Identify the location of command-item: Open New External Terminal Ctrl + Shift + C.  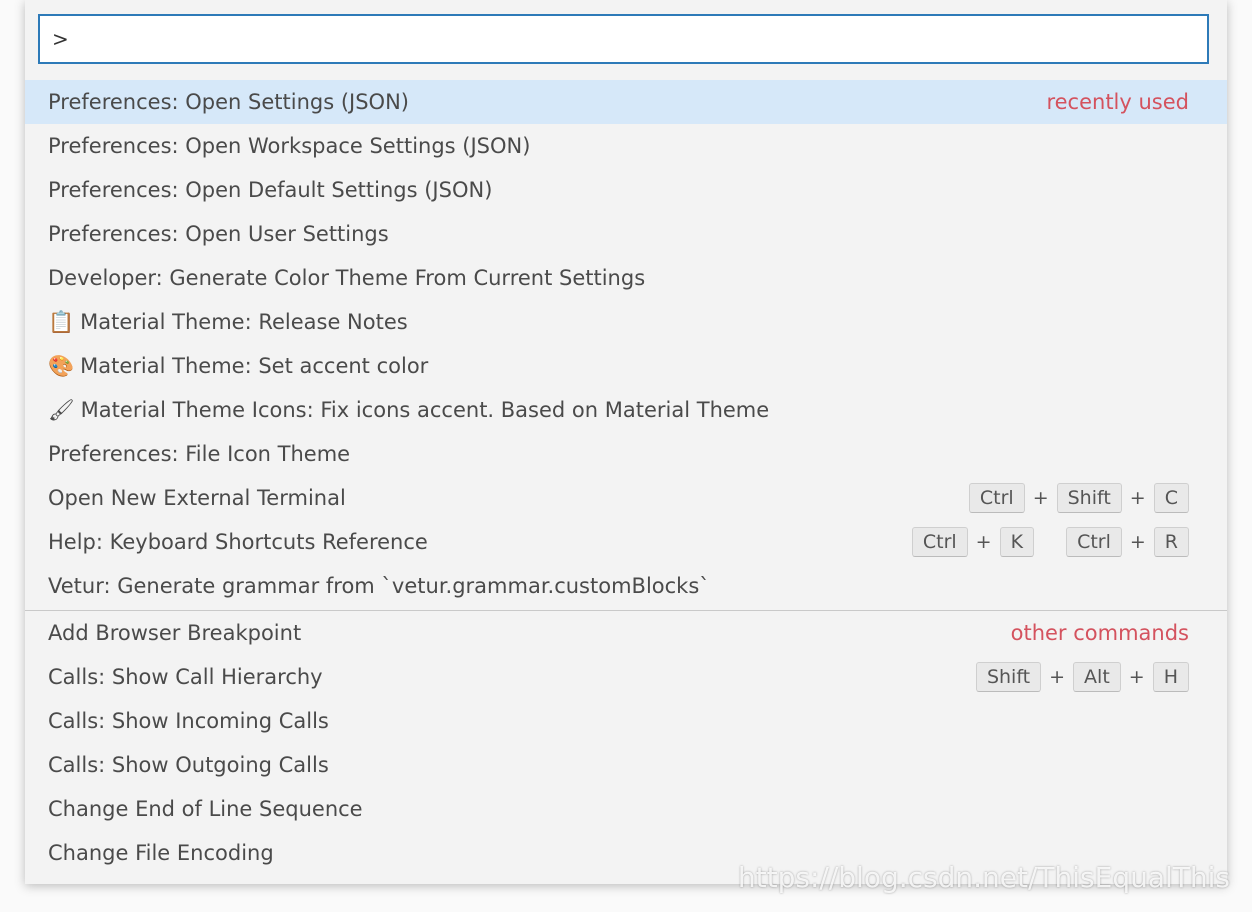
(626, 498).